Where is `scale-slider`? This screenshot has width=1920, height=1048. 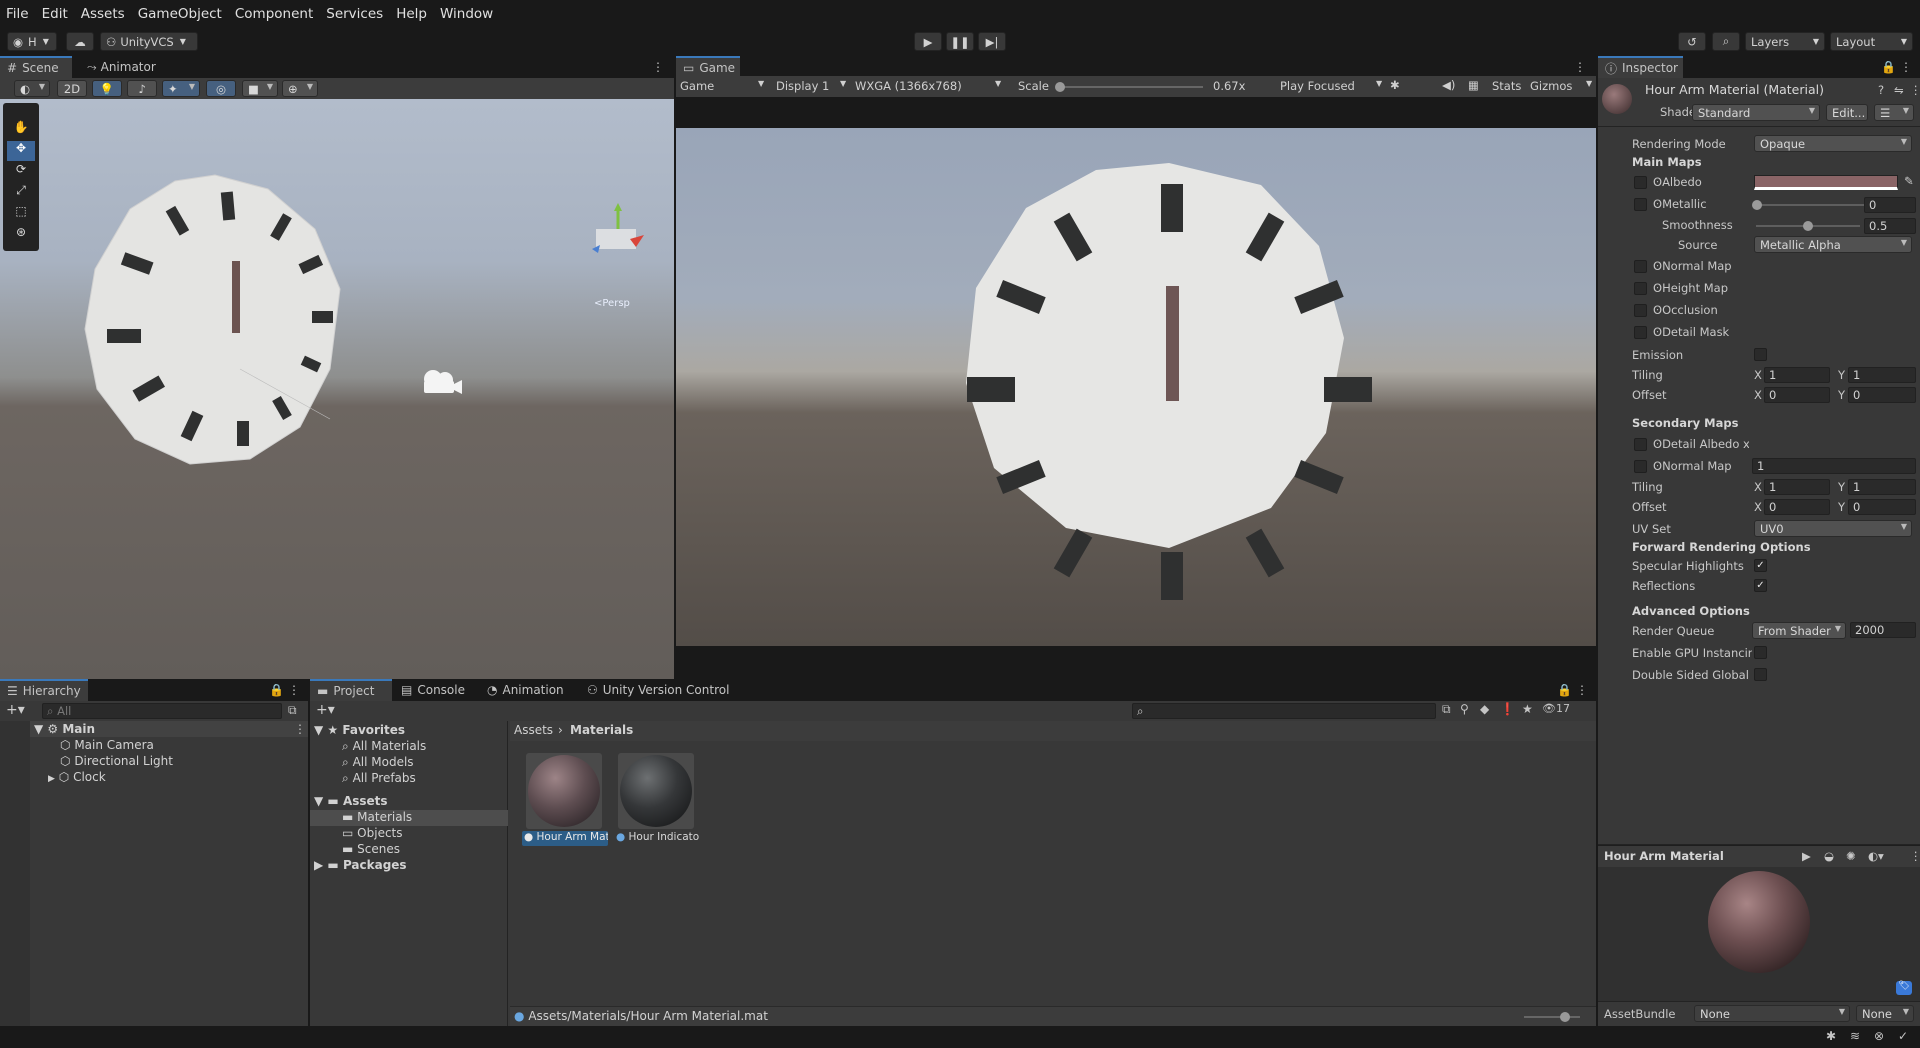 scale-slider is located at coordinates (1129, 87).